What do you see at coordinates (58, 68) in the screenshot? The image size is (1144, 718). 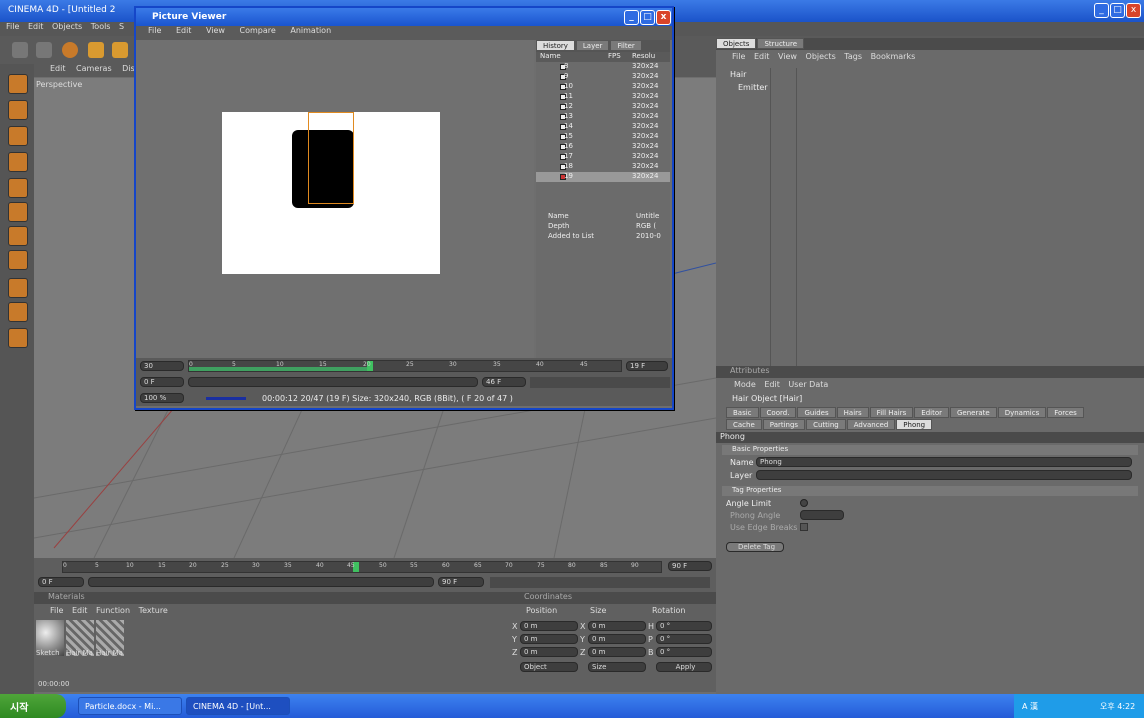 I see `viewport-menu-edit: Edit` at bounding box center [58, 68].